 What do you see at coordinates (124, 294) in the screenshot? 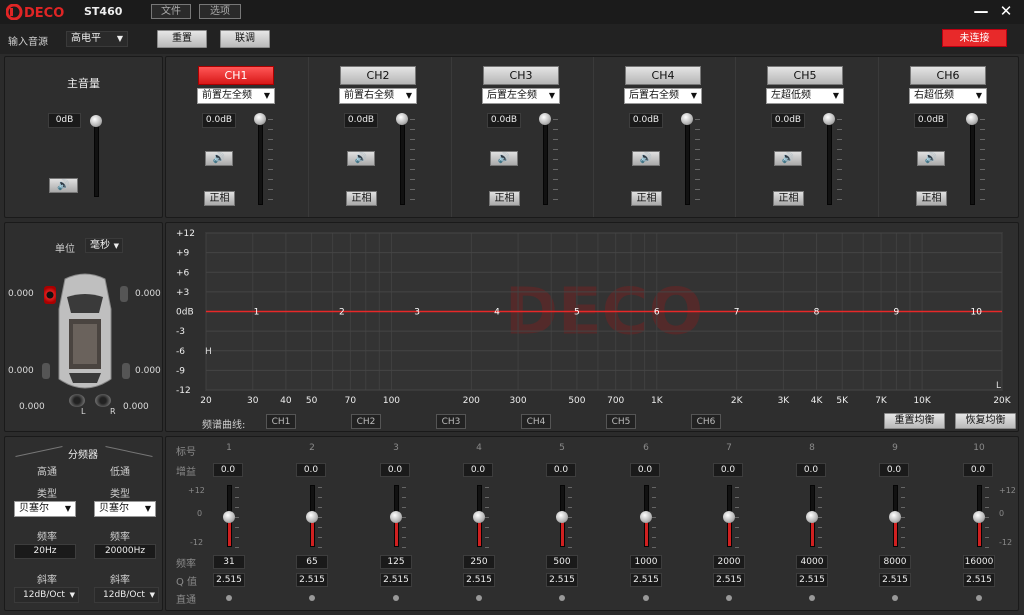
I see `front-right-speaker-icon` at bounding box center [124, 294].